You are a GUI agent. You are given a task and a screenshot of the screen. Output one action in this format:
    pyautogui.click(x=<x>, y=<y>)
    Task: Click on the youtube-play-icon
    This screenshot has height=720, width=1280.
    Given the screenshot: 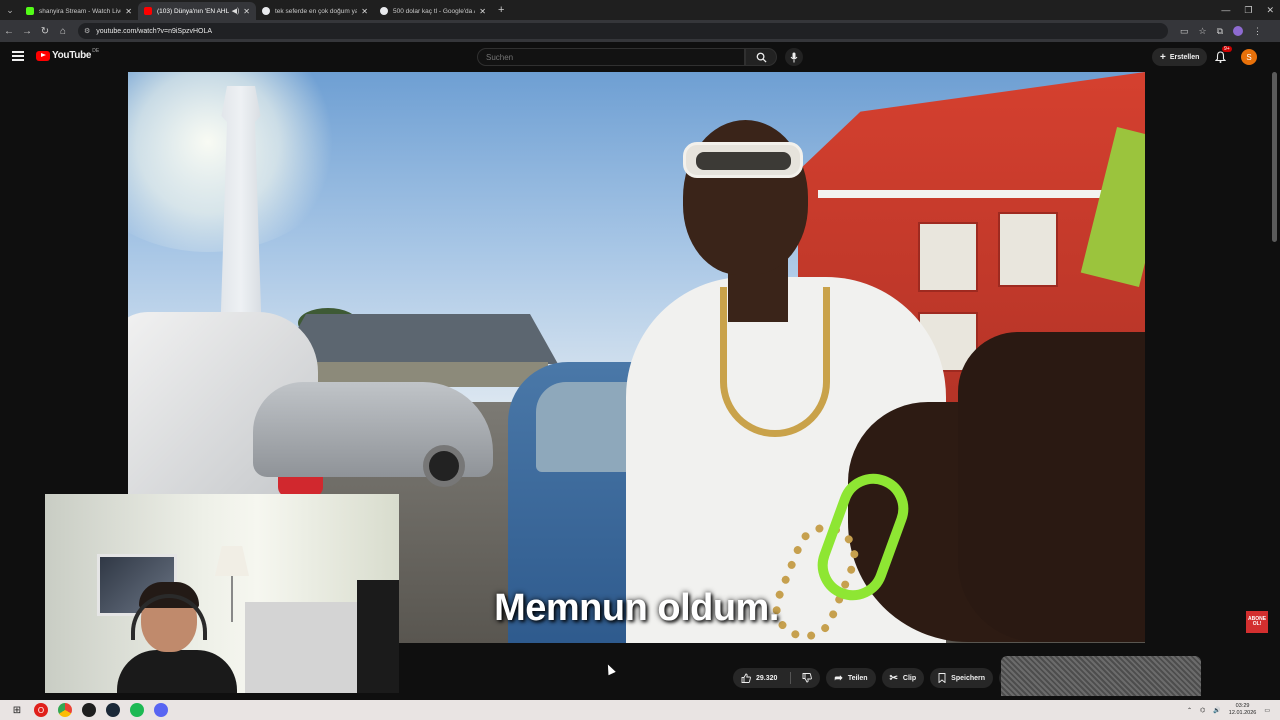 What is the action you would take?
    pyautogui.click(x=43, y=55)
    